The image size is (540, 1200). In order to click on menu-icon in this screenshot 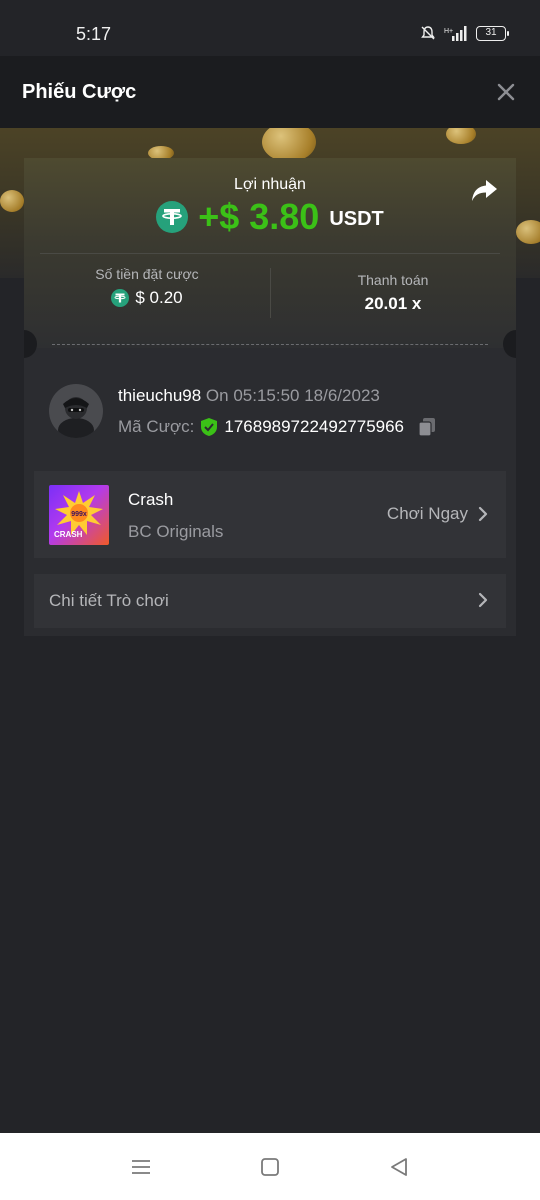, I will do `click(141, 1167)`.